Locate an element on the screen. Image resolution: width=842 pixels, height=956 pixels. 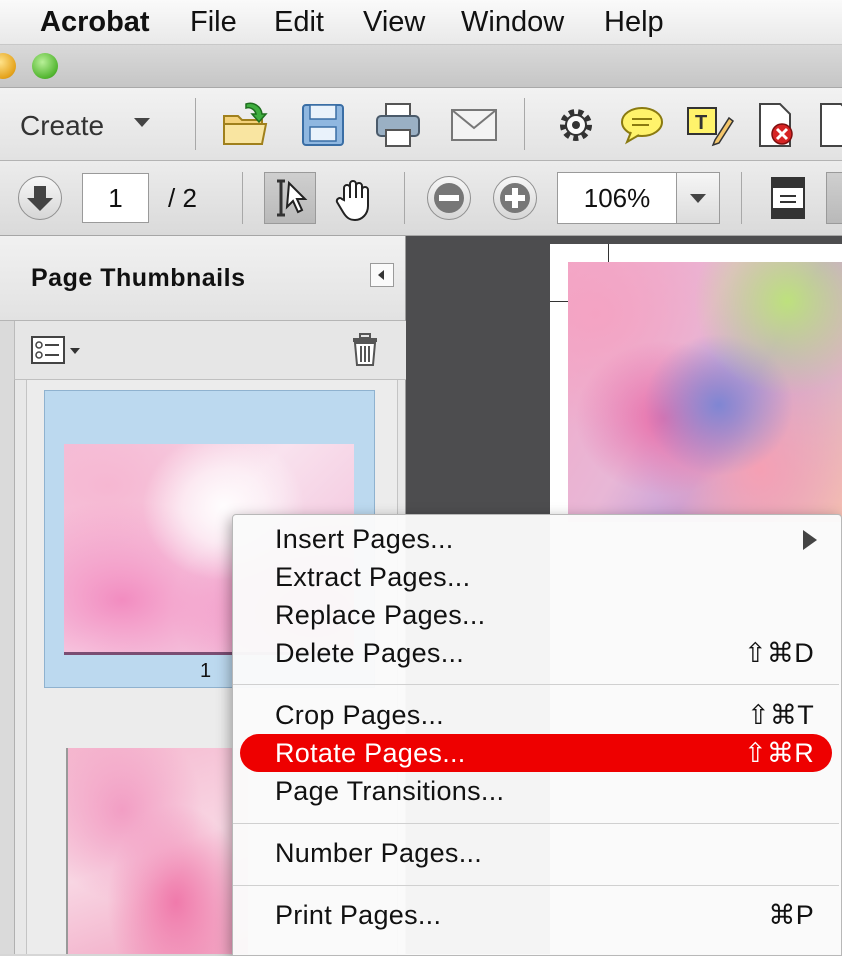
menu-help: Help is located at coordinates (634, 22).